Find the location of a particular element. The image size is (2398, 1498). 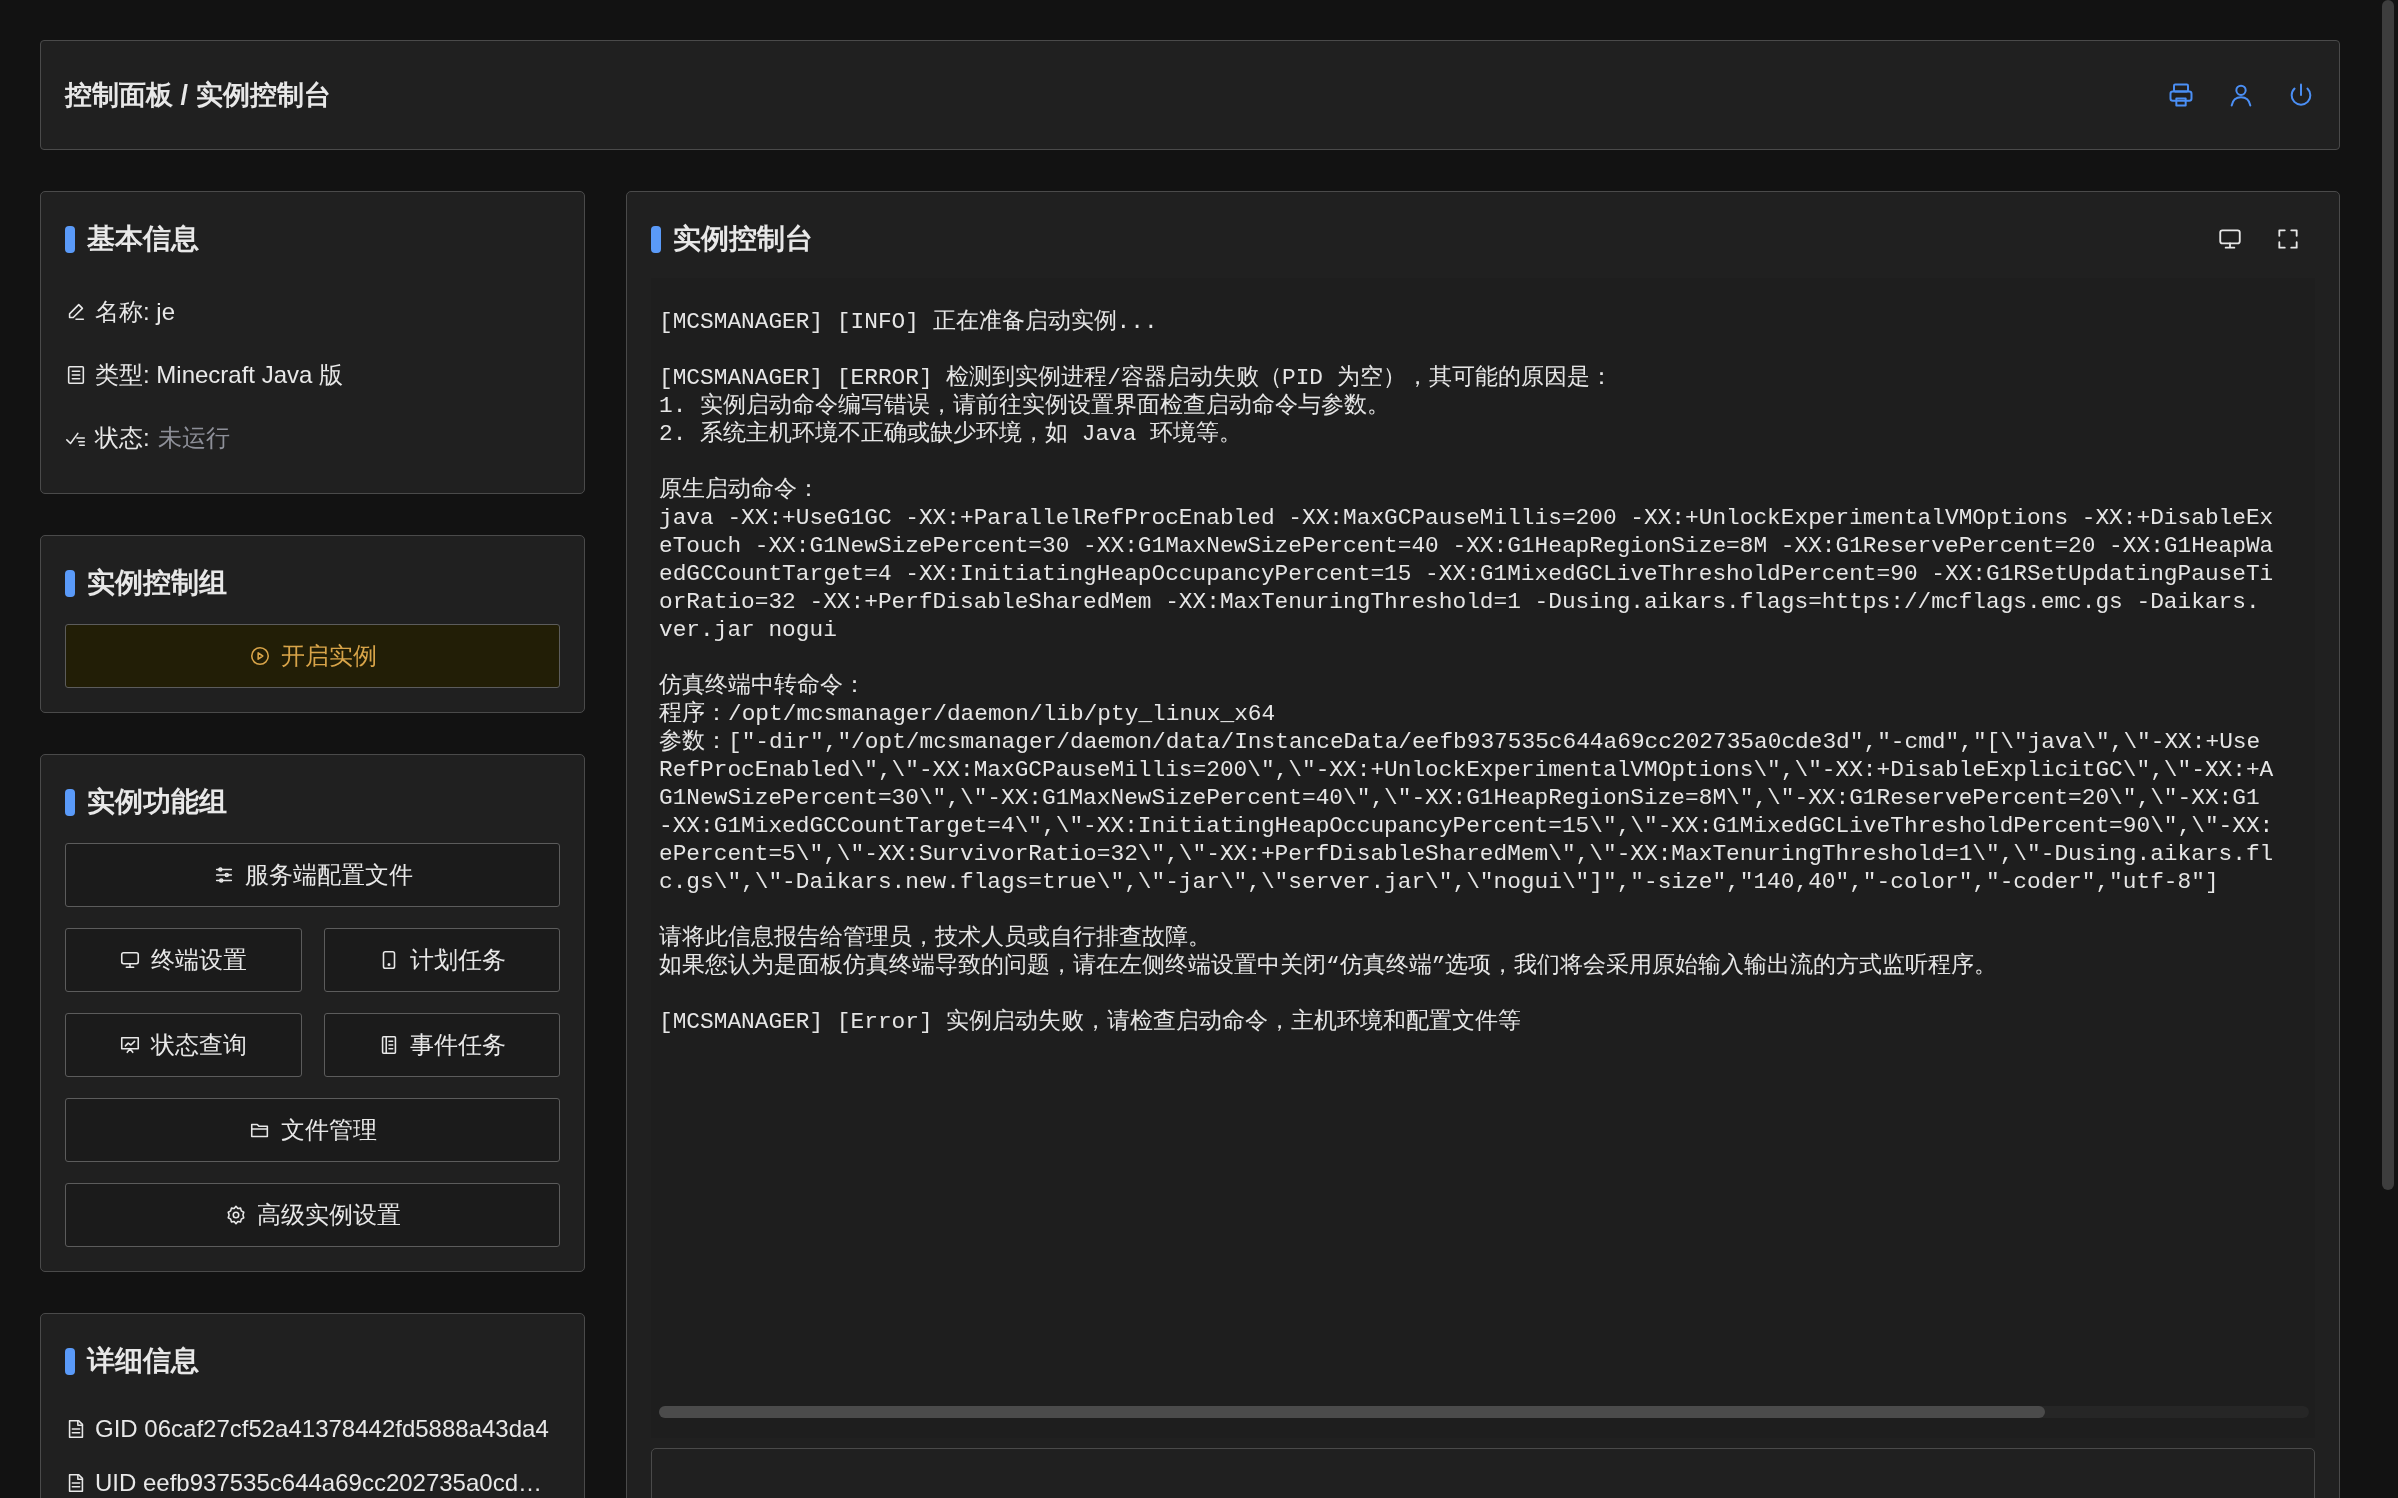

log-line: orRatio=32 -XX:+PerfDisableSharedMem -XX:MaxTenuringThreshold=1 -Dusing.aikars.flags=https://mcflags.emc.gs -Daikars. is located at coordinates (1459, 602).